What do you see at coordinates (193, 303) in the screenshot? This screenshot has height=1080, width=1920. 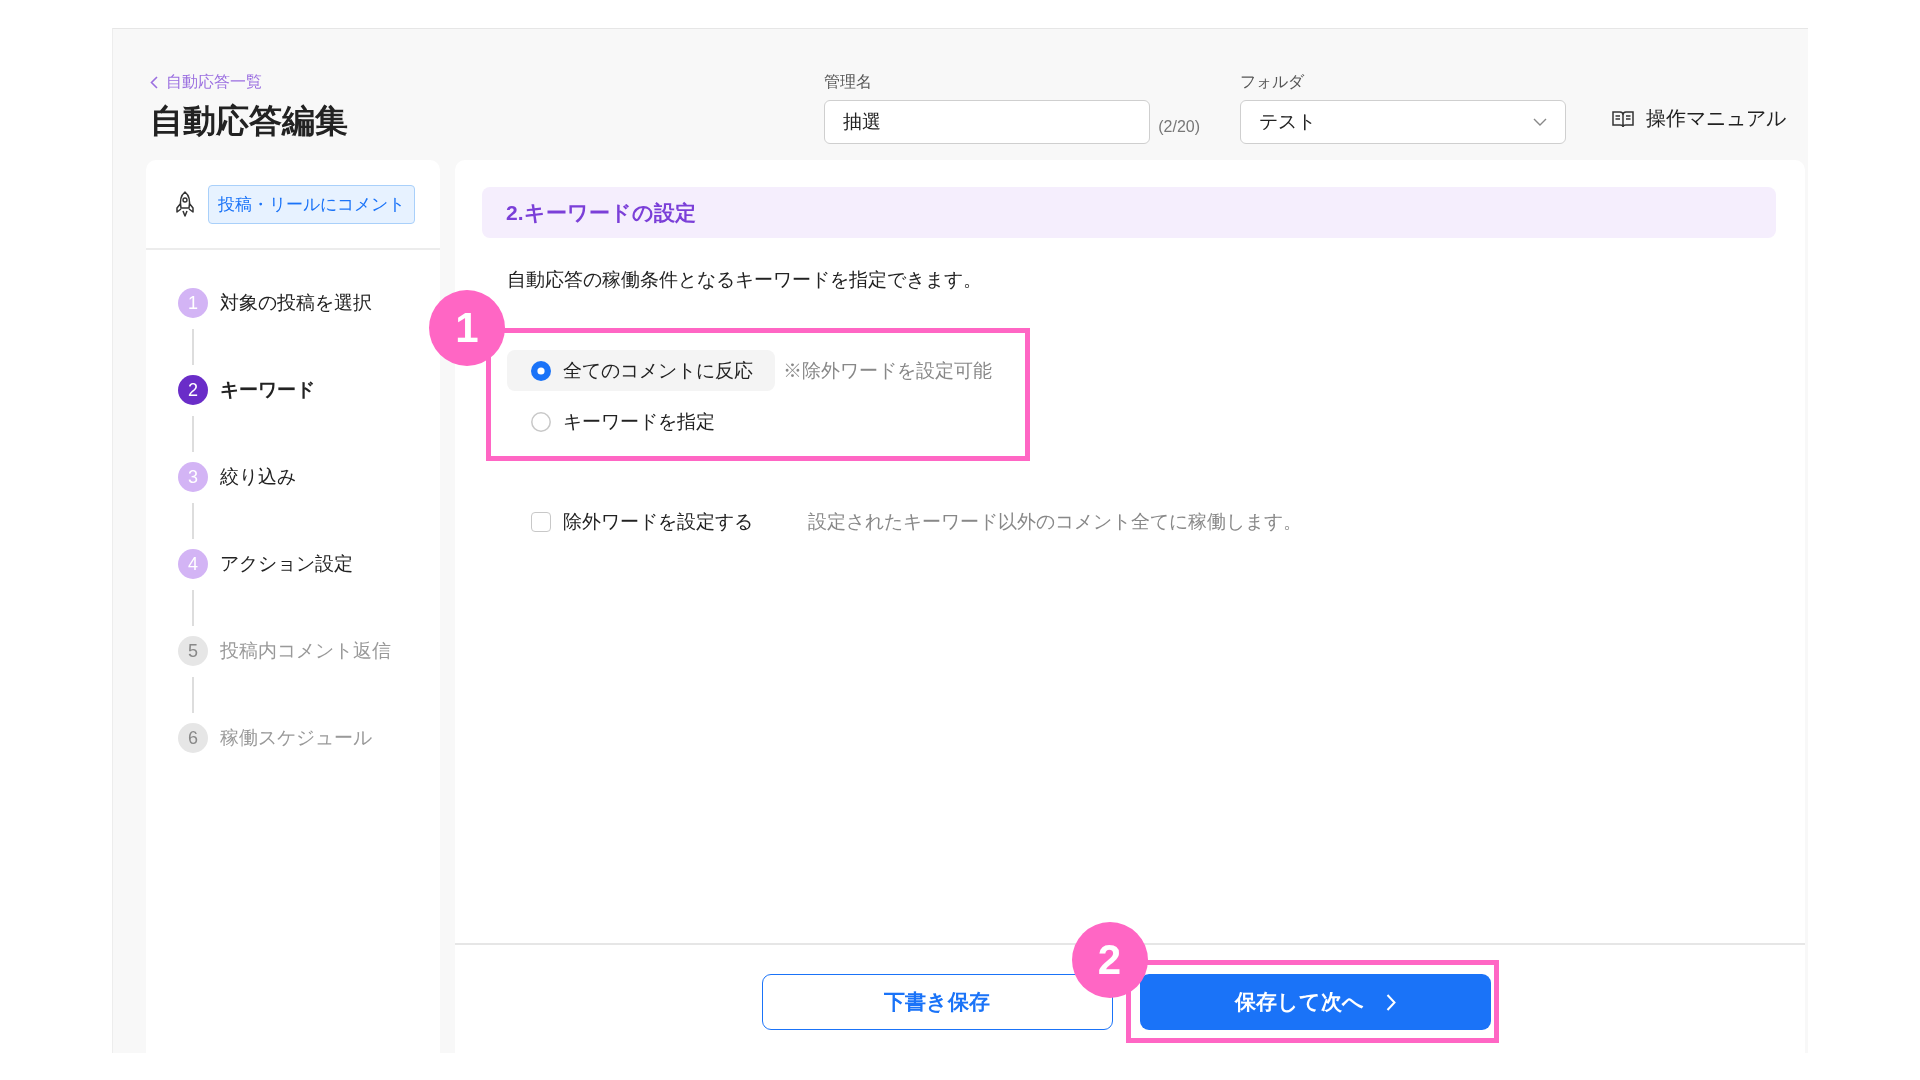 I see `step-number: 1` at bounding box center [193, 303].